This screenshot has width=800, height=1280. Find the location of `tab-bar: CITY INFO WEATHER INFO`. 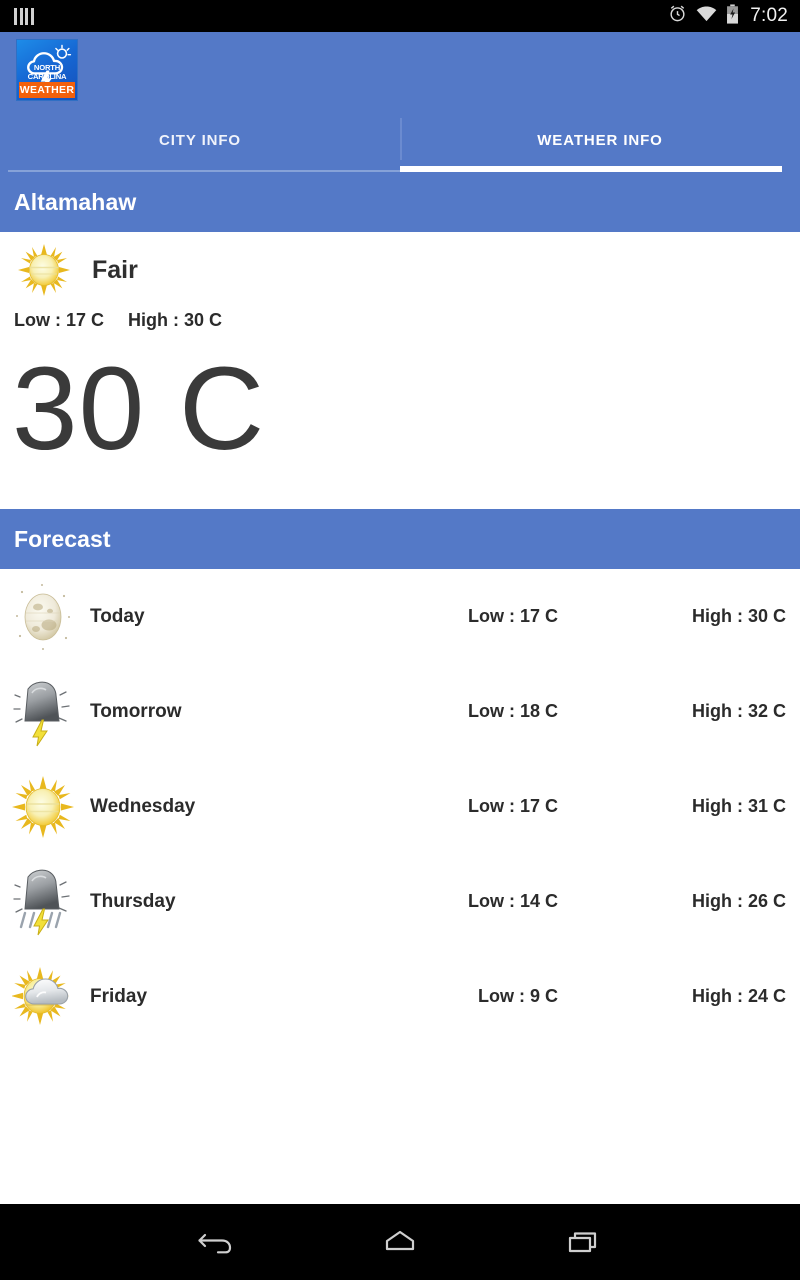

tab-bar: CITY INFO WEATHER INFO is located at coordinates (400, 140).